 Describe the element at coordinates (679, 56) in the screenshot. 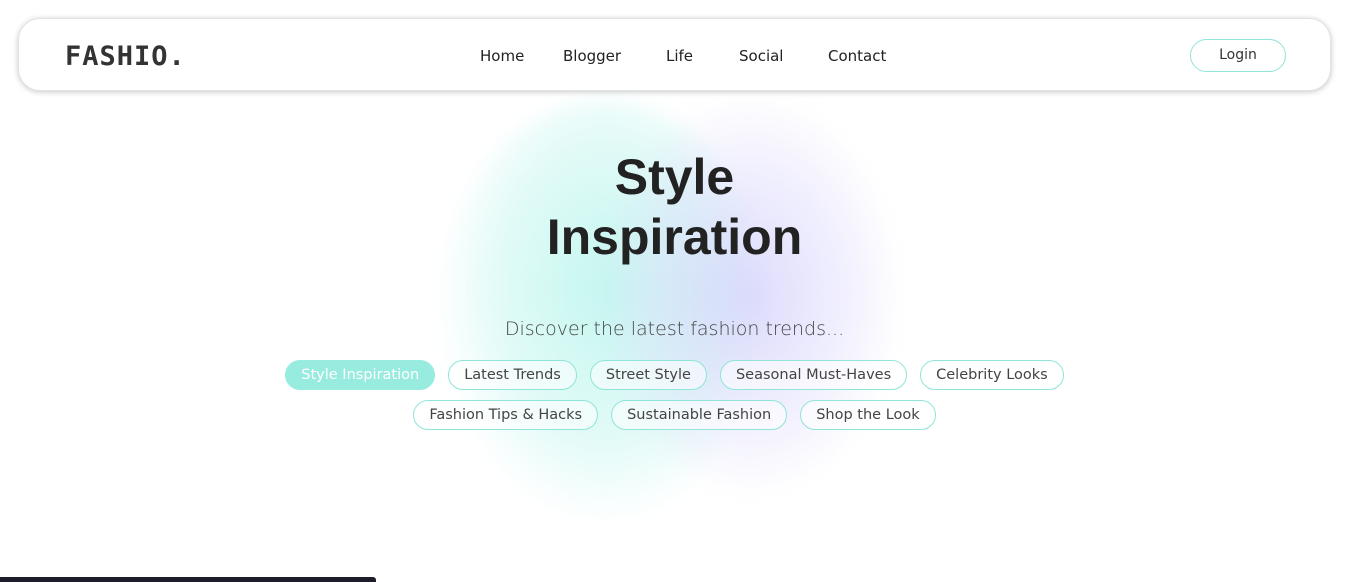

I see `nav-link-life: Life` at that location.